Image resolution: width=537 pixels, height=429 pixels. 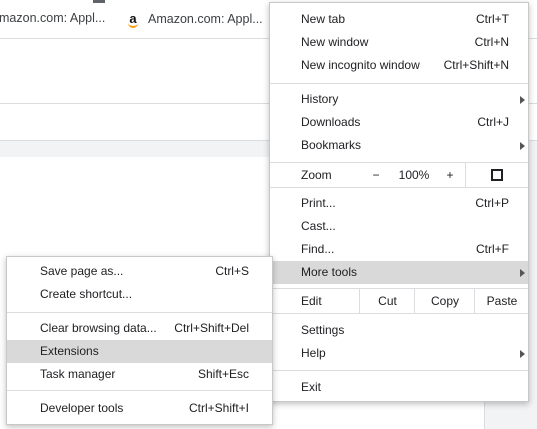 What do you see at coordinates (329, 272) in the screenshot?
I see `menu-label: More tools` at bounding box center [329, 272].